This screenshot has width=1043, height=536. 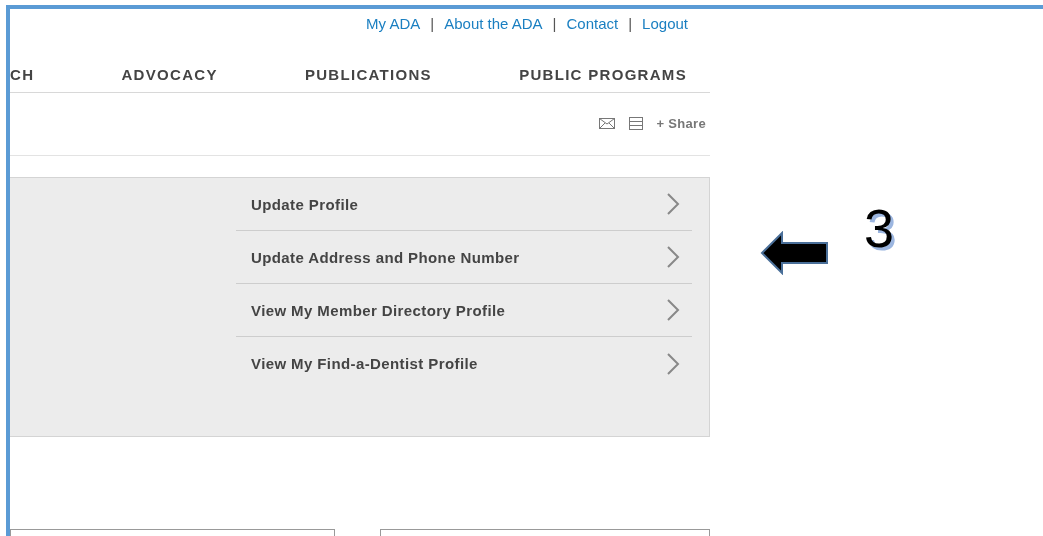 I want to click on nav-link: PUBLIC PROGRAMS, so click(x=603, y=74).